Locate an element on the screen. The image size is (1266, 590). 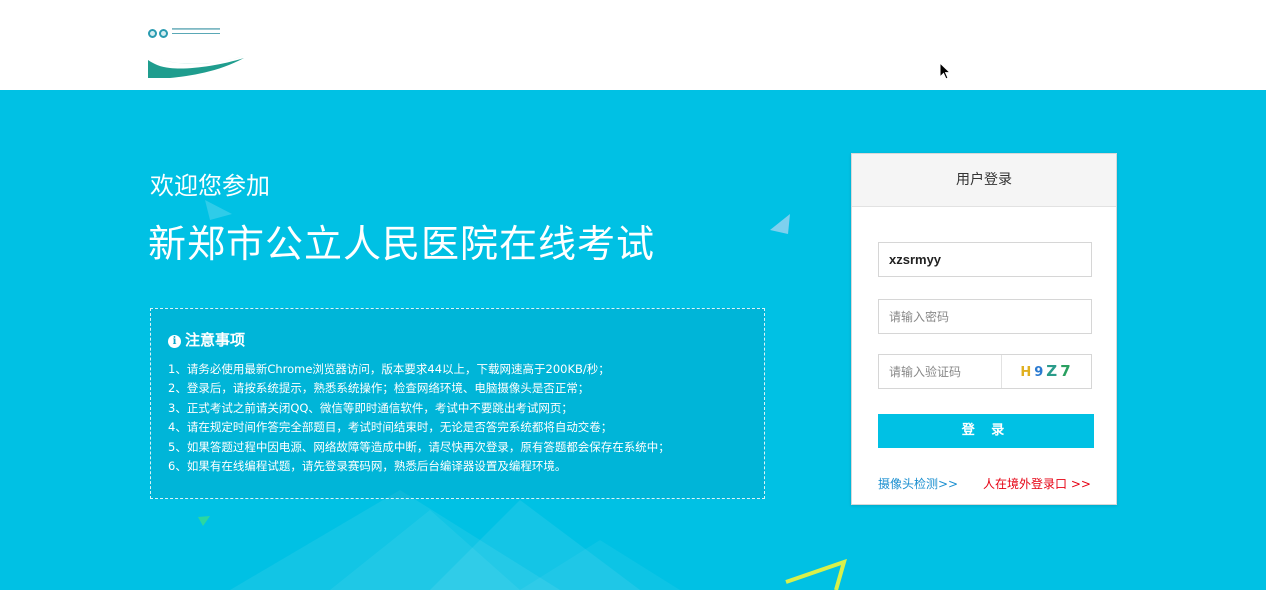
notice-item: 6、如果有在线编程试题，请先登录赛码网，熟悉后台编译器设置及编程环境。 is located at coordinates (367, 466).